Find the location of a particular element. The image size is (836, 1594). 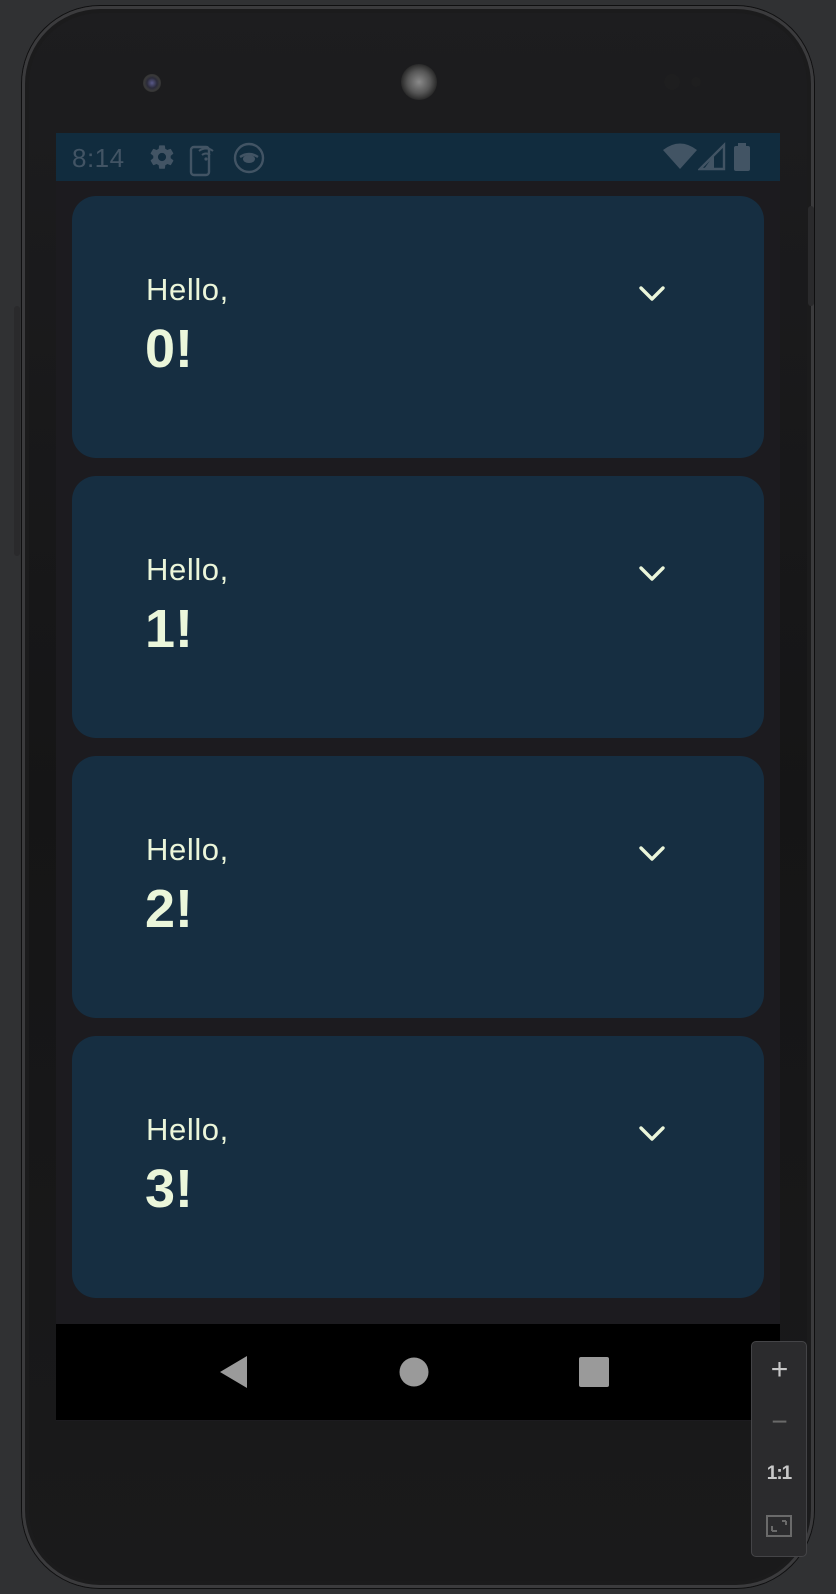

wifi-icon is located at coordinates (680, 157).